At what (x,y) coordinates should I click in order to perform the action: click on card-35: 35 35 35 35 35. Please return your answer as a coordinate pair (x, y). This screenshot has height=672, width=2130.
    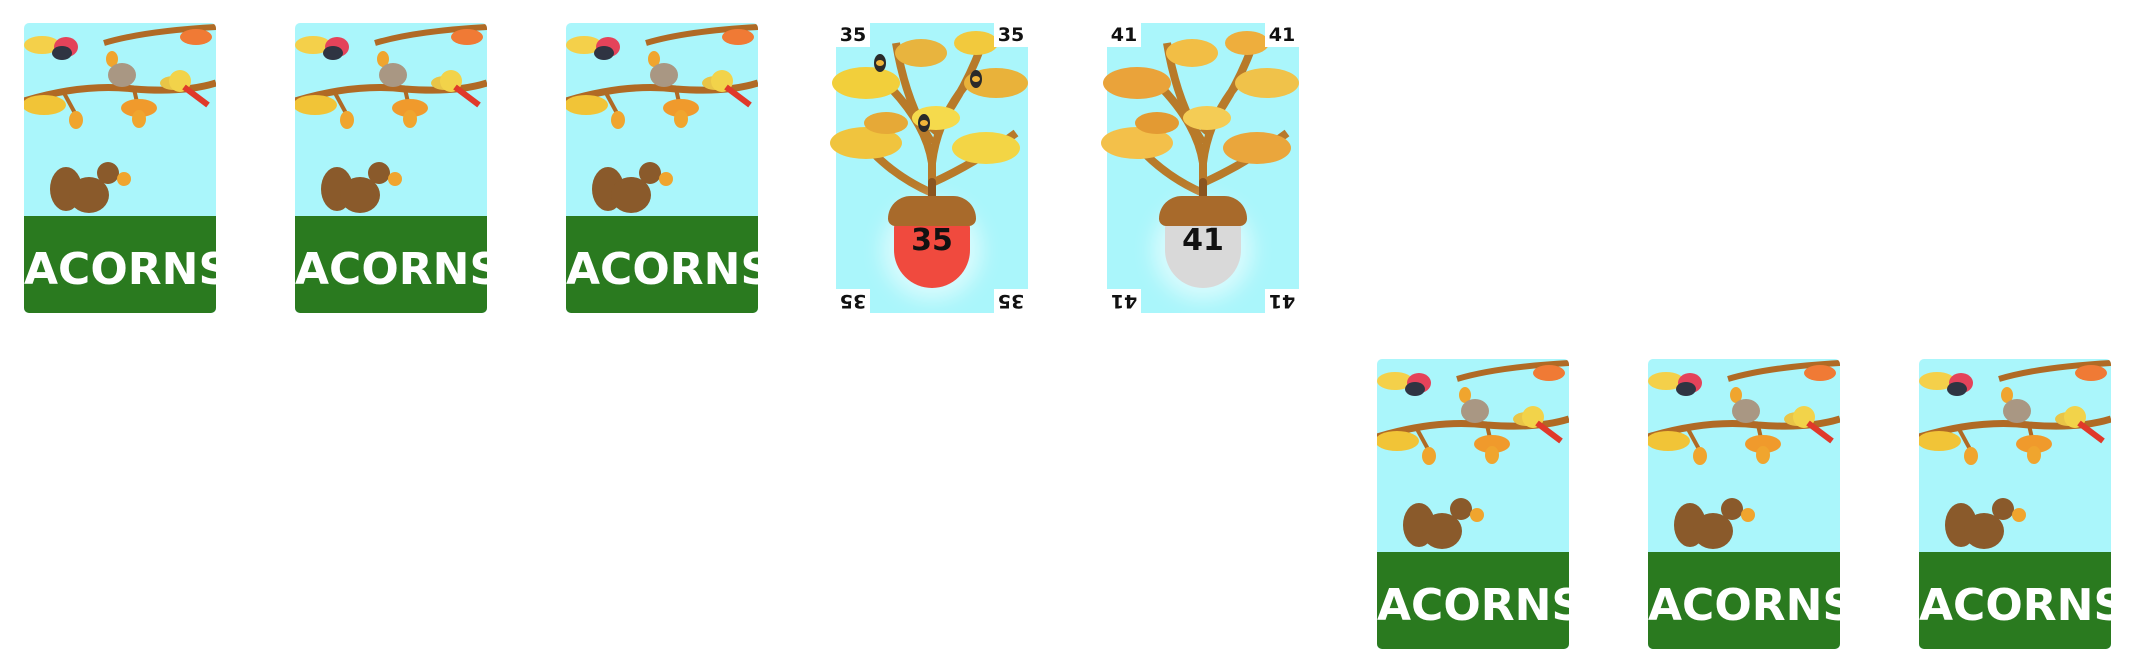
    Looking at the image, I should click on (929, 168).